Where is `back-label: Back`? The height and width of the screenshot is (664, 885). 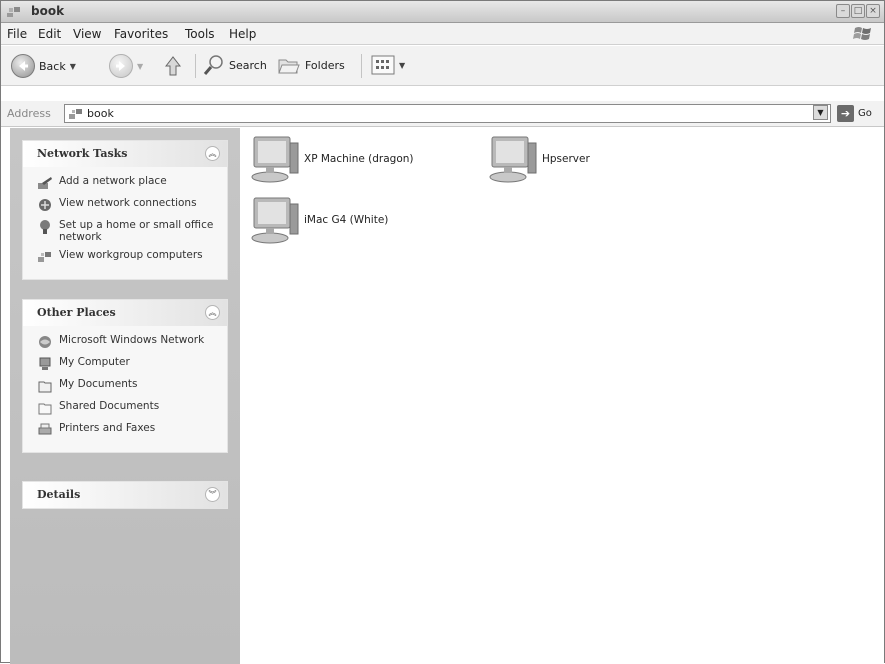
back-label: Back is located at coordinates (52, 66).